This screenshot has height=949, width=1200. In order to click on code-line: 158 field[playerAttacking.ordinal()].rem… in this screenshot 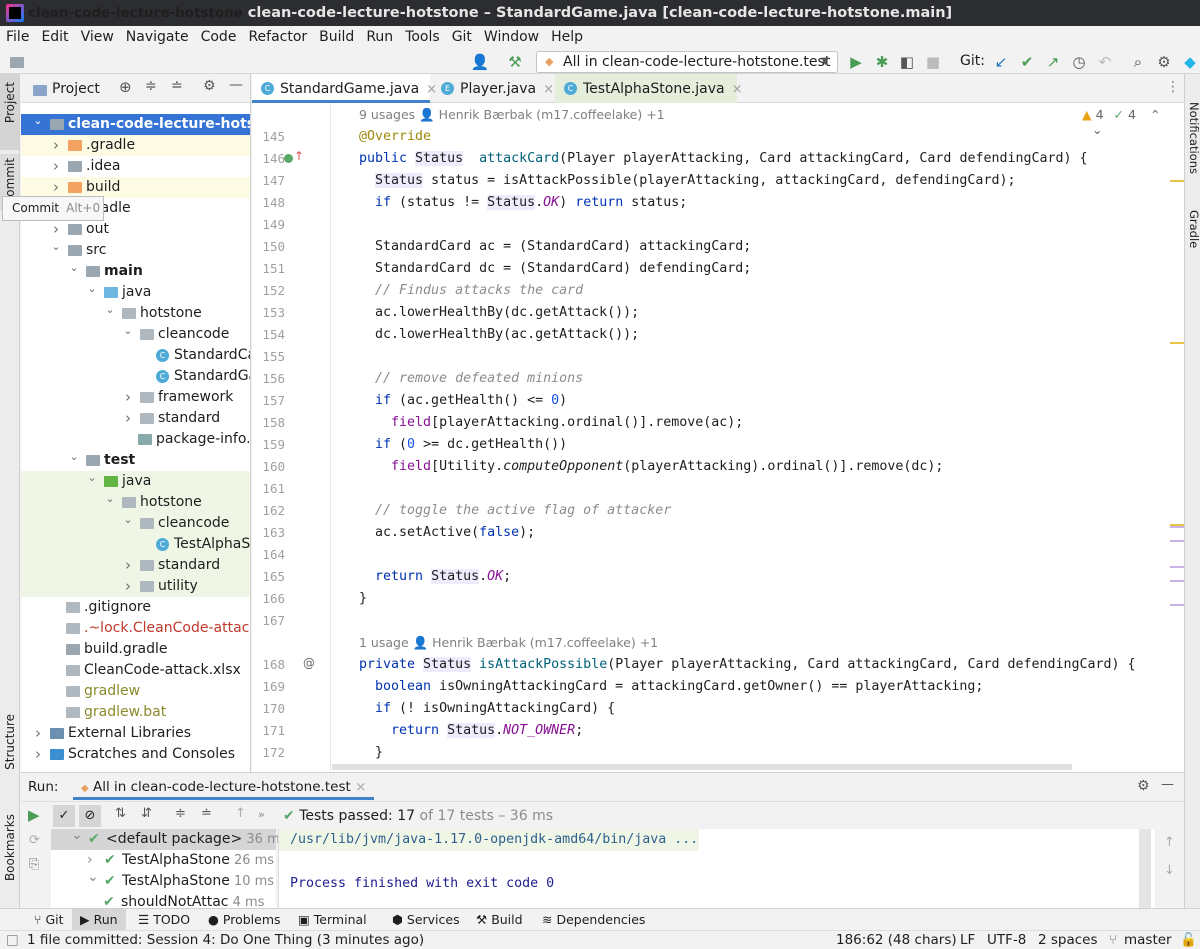, I will do `click(718, 423)`.